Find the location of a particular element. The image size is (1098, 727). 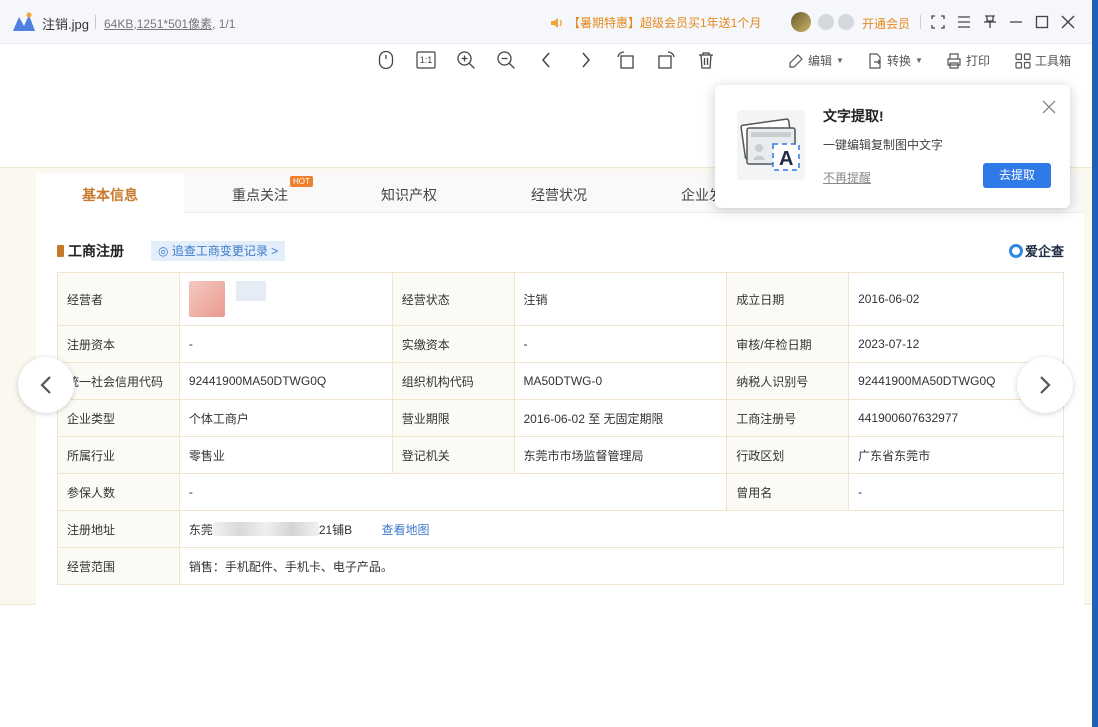

text-extraction-illustration-icon: A is located at coordinates (771, 145).